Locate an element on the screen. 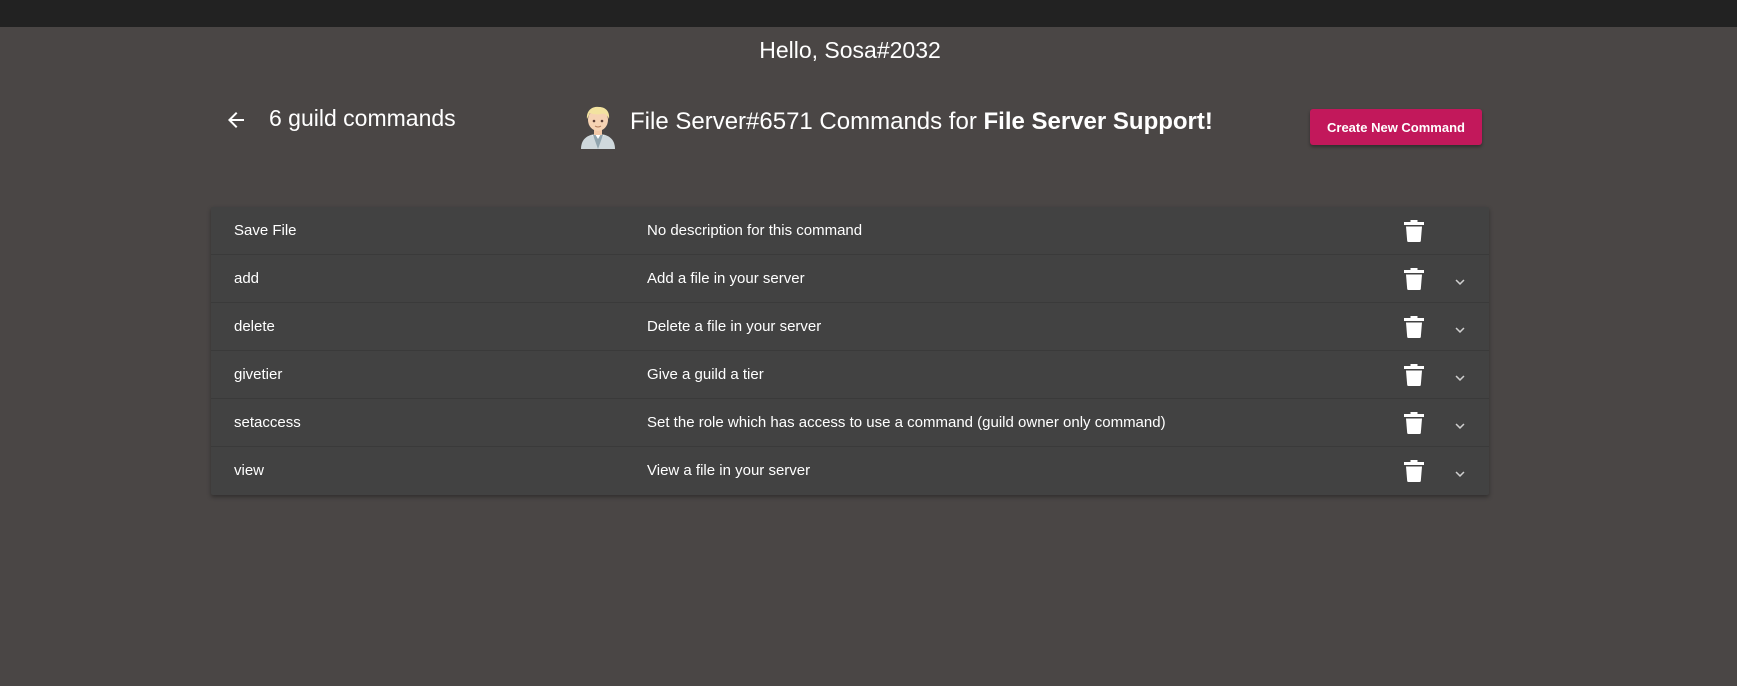 The height and width of the screenshot is (686, 1737). bot-avatar is located at coordinates (598, 127).